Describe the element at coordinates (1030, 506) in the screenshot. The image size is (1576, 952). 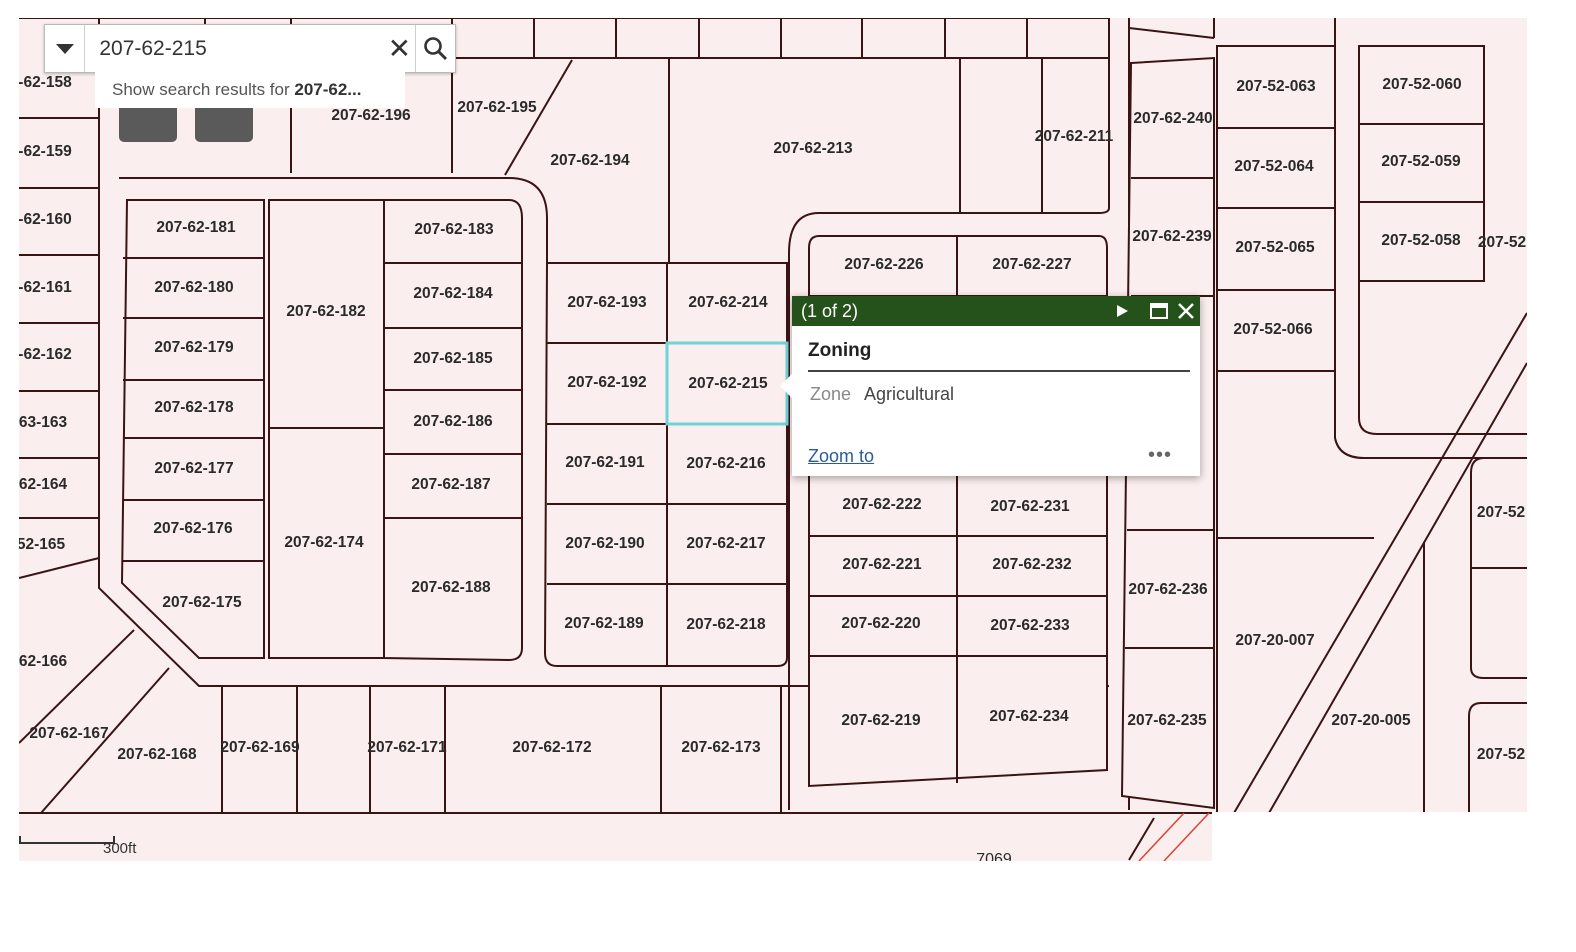
I see `parcel-label: 207-62-231` at that location.